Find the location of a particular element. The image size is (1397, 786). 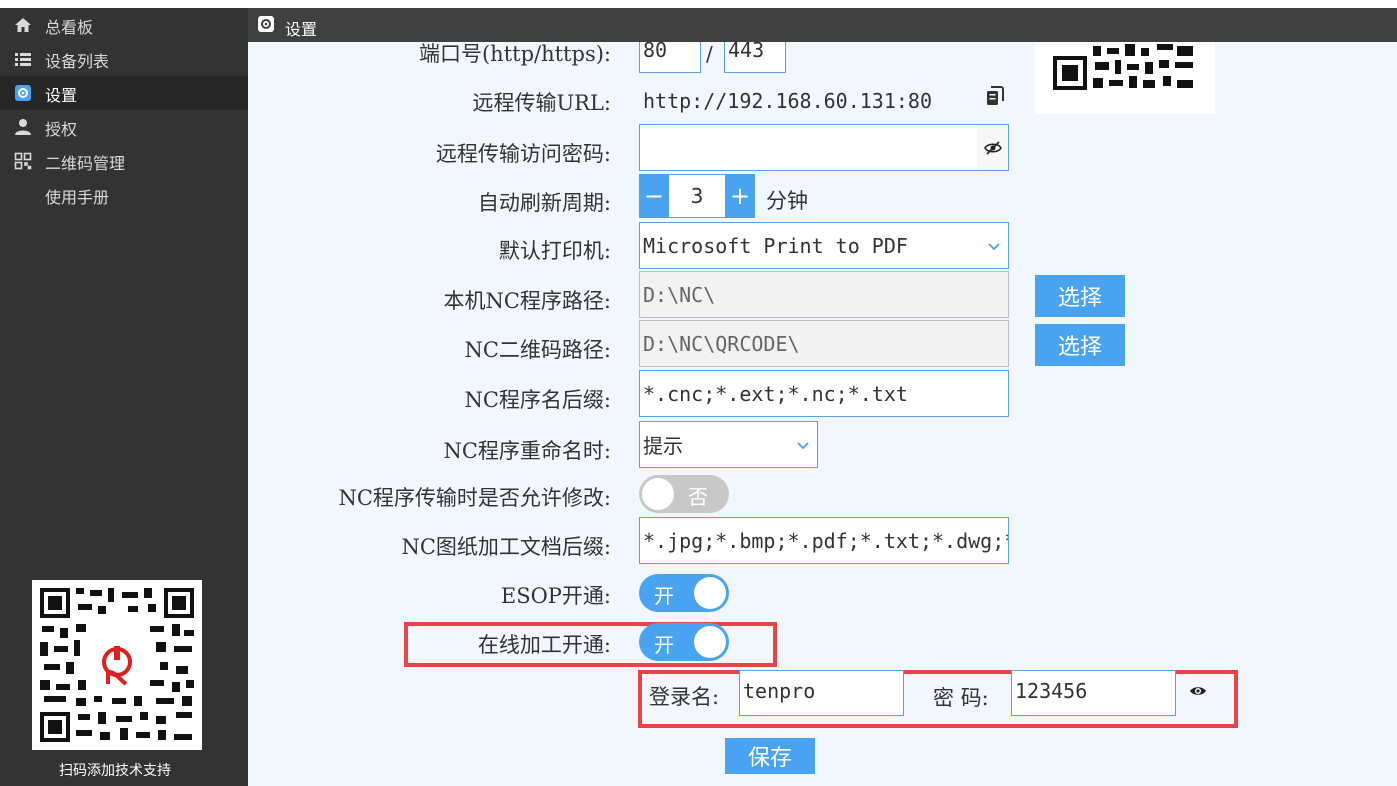

qr-path-input: D:\NC\QRCODE\ is located at coordinates (824, 343).